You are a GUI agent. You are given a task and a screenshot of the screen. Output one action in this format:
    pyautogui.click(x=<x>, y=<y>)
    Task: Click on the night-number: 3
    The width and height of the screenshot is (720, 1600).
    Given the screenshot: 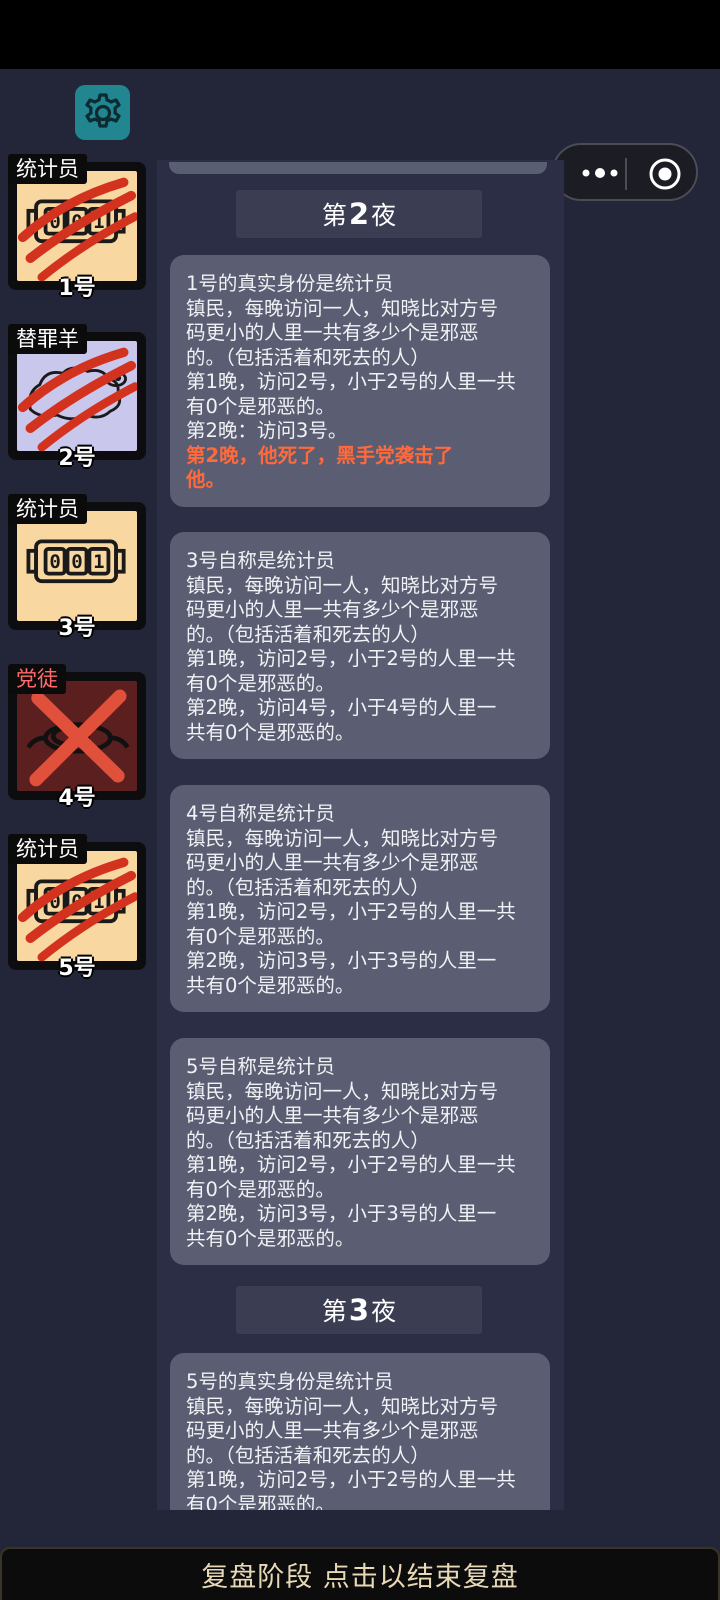 What is the action you would take?
    pyautogui.click(x=359, y=1310)
    